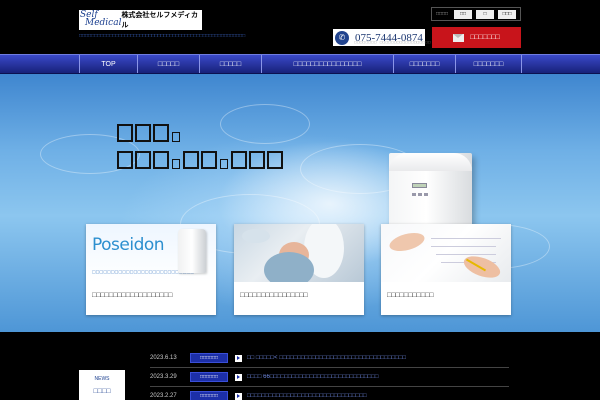 This screenshot has width=600, height=400. Describe the element at coordinates (128, 245) in the screenshot. I see `poseidon-logo-text: Poseidon` at that location.